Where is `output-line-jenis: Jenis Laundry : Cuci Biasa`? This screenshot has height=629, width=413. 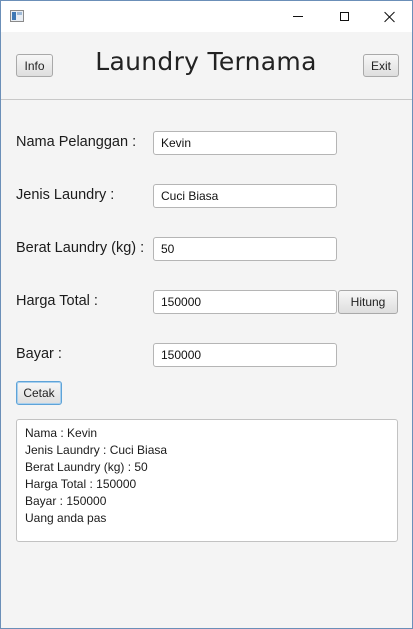
output-line-jenis: Jenis Laundry : Cuci Biasa is located at coordinates (96, 450).